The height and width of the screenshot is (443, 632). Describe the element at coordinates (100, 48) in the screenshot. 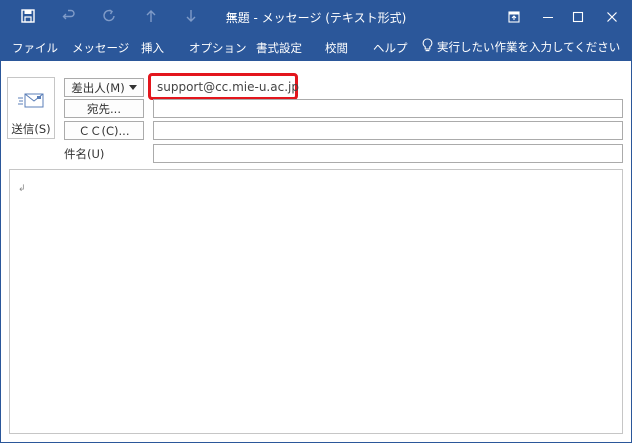

I see `tab-message: メッセージ` at that location.